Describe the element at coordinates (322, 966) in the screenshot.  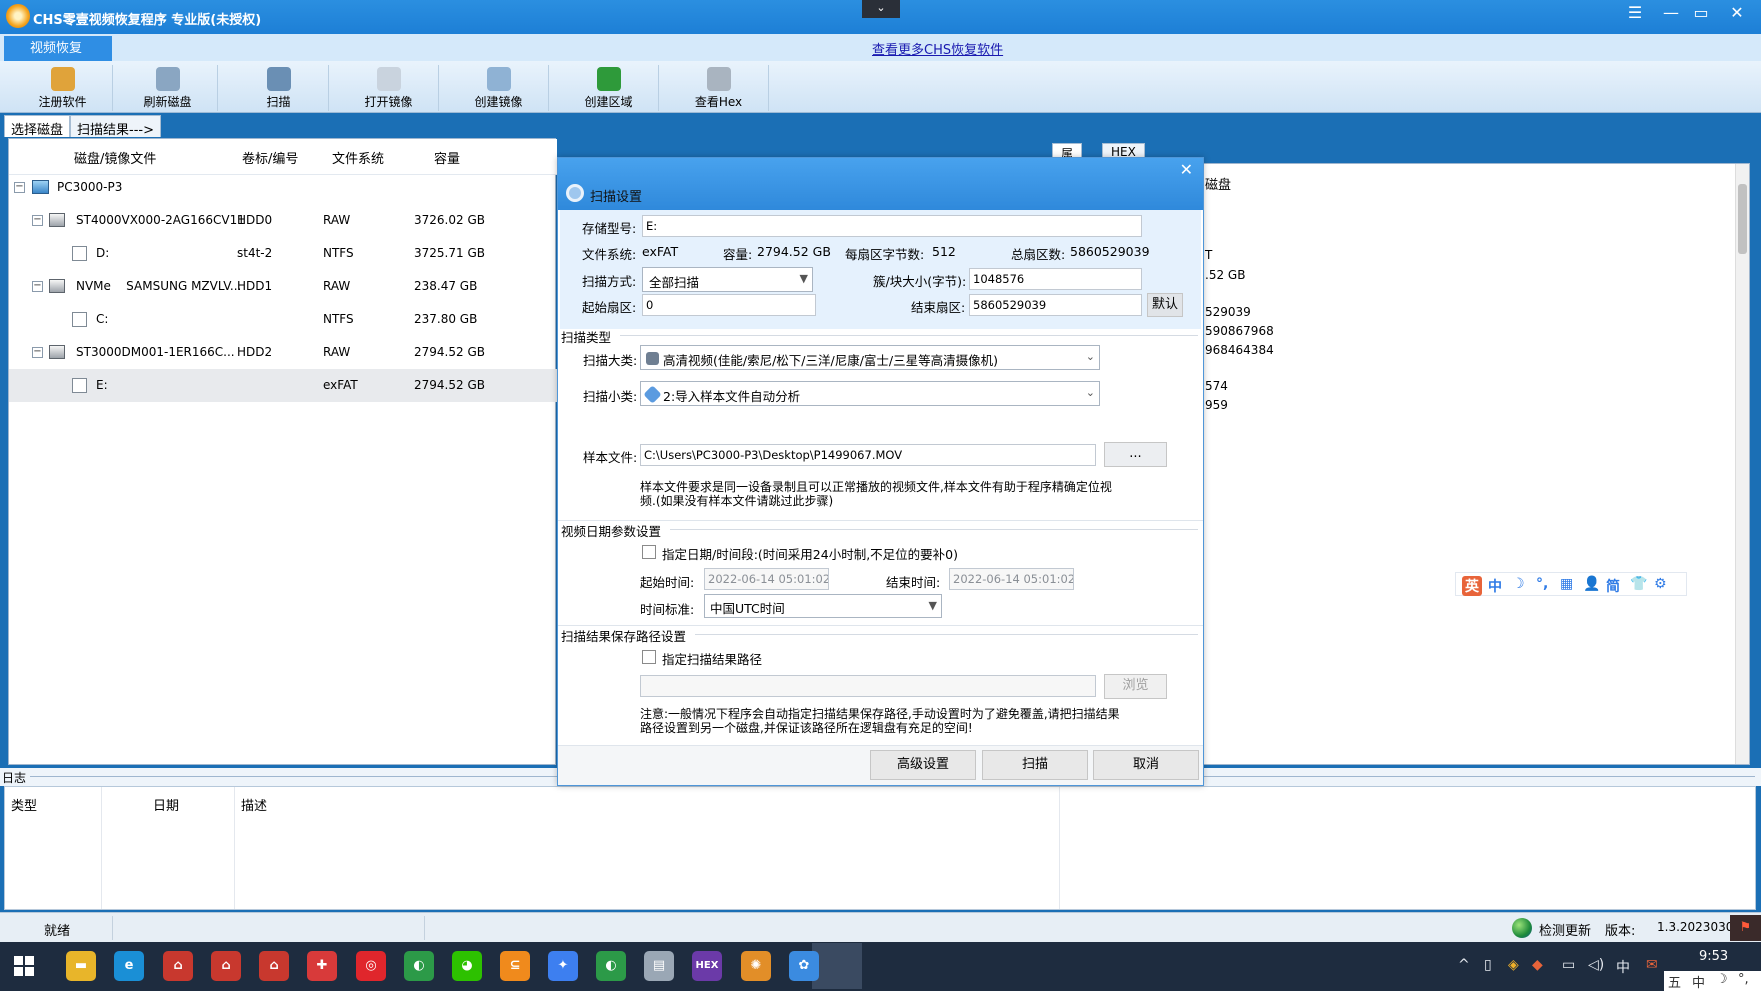
I see `medical-app-taskbar-icon: ✚` at that location.